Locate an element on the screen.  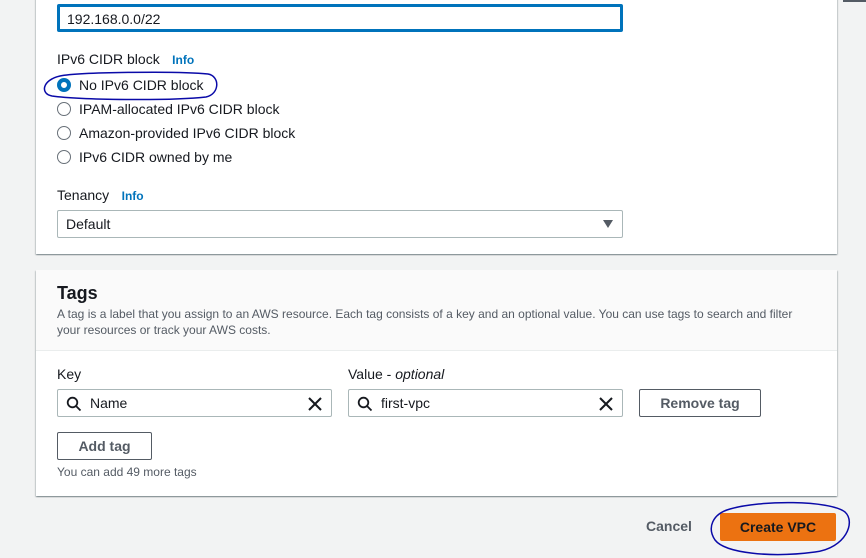
tags-title: Tags is located at coordinates (77, 293).